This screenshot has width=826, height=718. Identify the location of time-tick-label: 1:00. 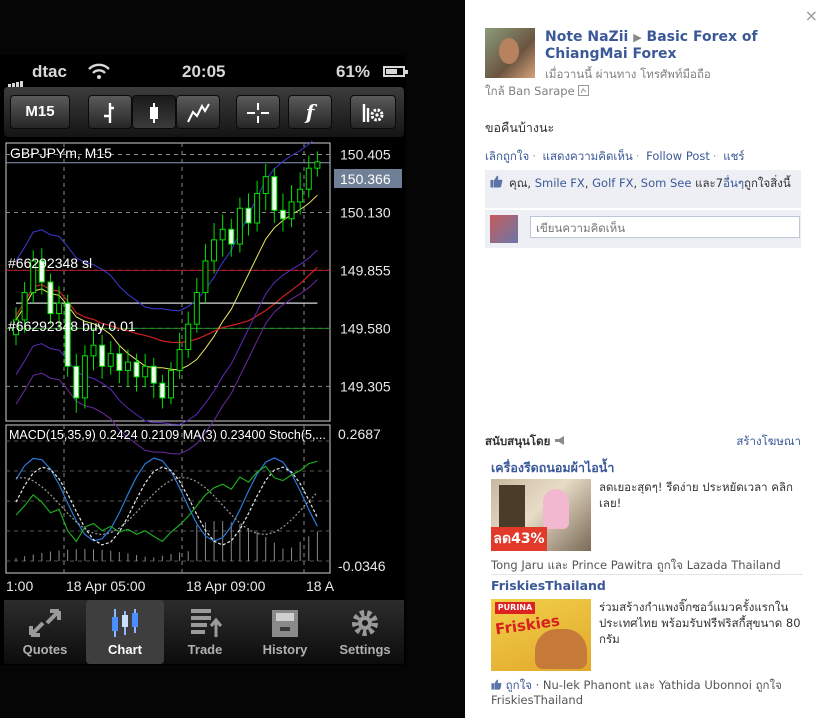
(19, 586).